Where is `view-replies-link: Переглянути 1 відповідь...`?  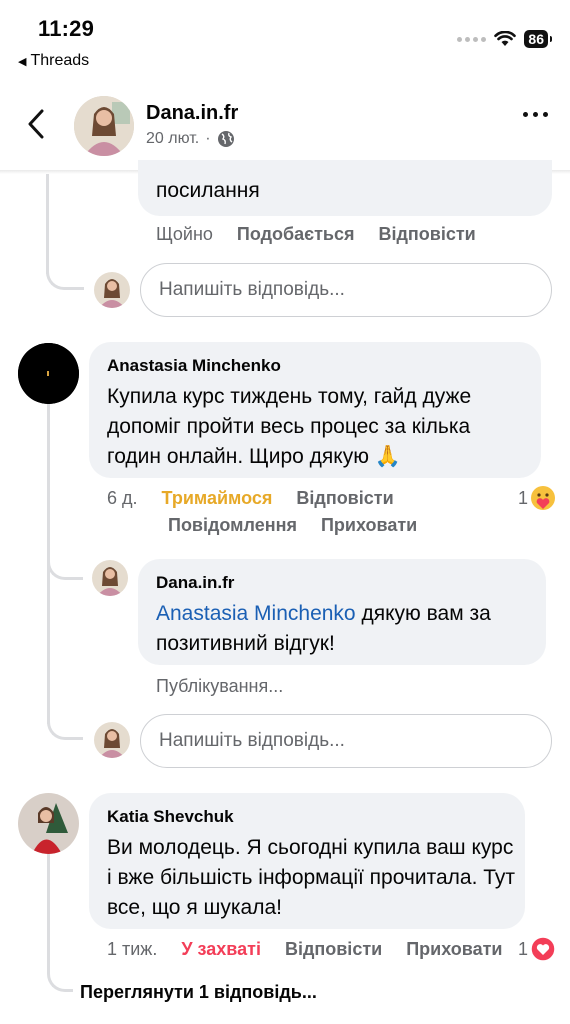
view-replies-link: Переглянути 1 відповідь... is located at coordinates (198, 992).